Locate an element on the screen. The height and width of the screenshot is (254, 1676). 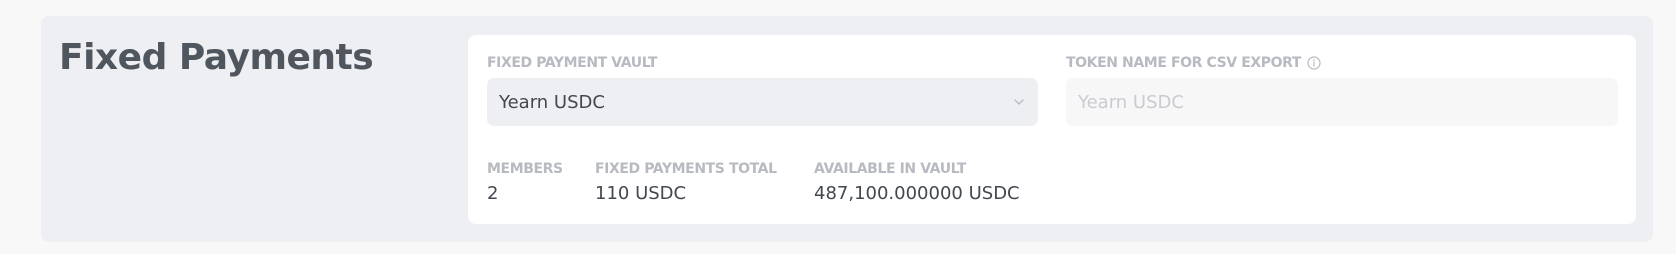
token-name-input is located at coordinates (1342, 102).